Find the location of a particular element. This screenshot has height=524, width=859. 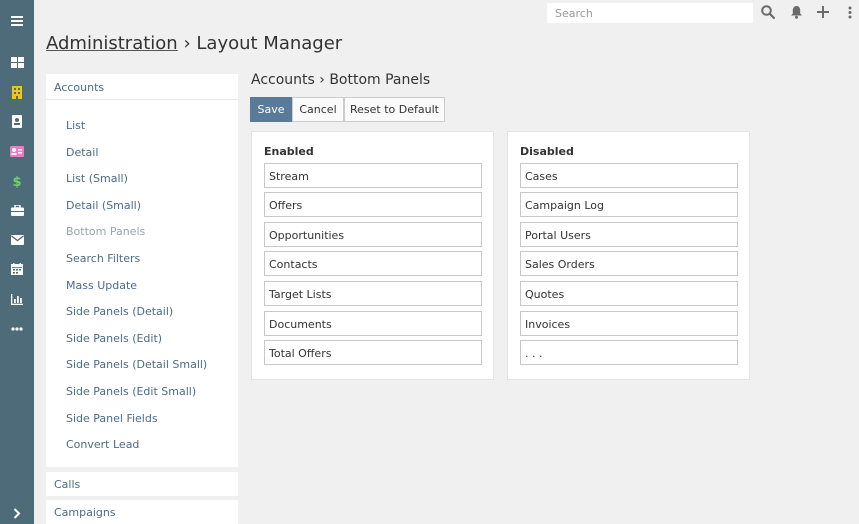

cancel-button: Cancel is located at coordinates (318, 109).